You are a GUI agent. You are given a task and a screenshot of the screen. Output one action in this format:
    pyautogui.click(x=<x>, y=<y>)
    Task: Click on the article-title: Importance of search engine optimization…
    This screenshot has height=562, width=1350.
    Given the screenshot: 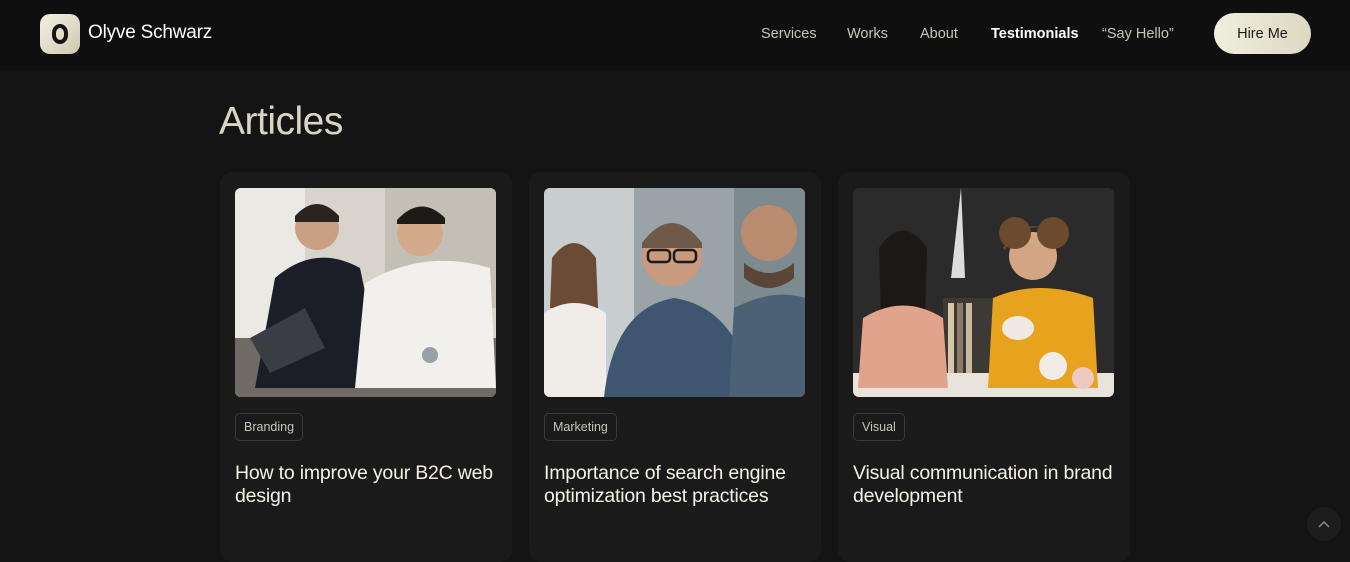 What is the action you would take?
    pyautogui.click(x=676, y=485)
    